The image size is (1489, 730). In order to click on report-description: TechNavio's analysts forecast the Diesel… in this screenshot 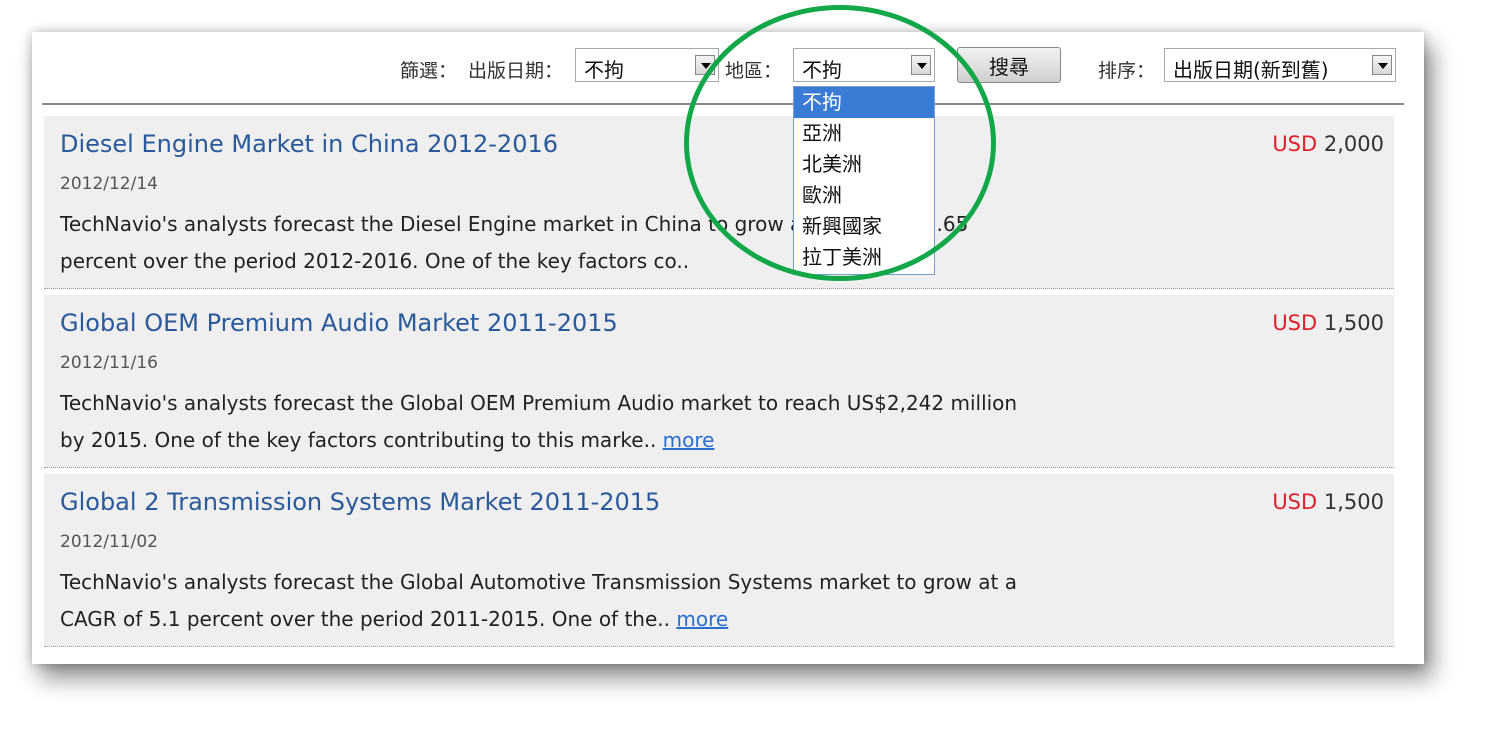, I will do `click(615, 243)`.